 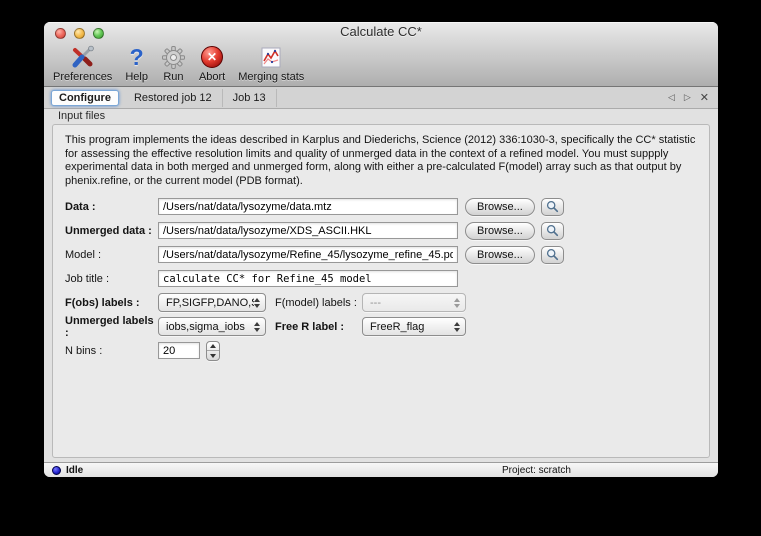 What do you see at coordinates (109, 326) in the screenshot?
I see `unmerged-labels-label: Unmerged labels :` at bounding box center [109, 326].